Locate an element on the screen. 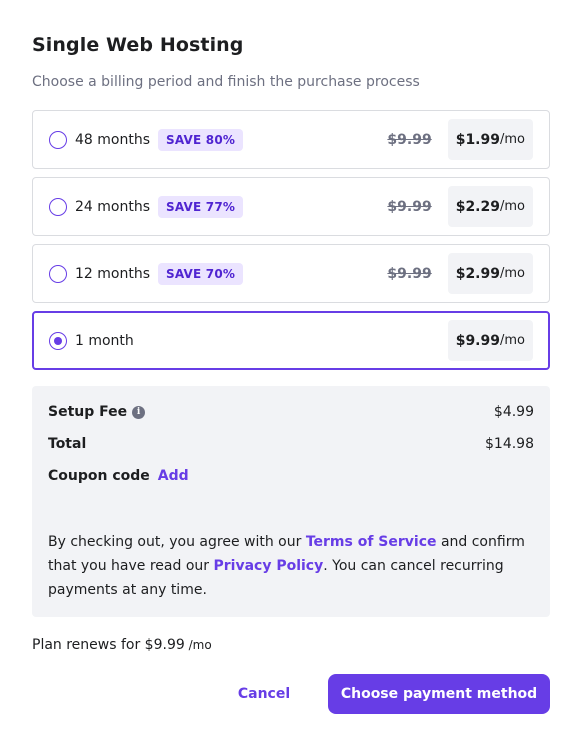 The height and width of the screenshot is (745, 584). price-amount: $2.99 is located at coordinates (477, 273).